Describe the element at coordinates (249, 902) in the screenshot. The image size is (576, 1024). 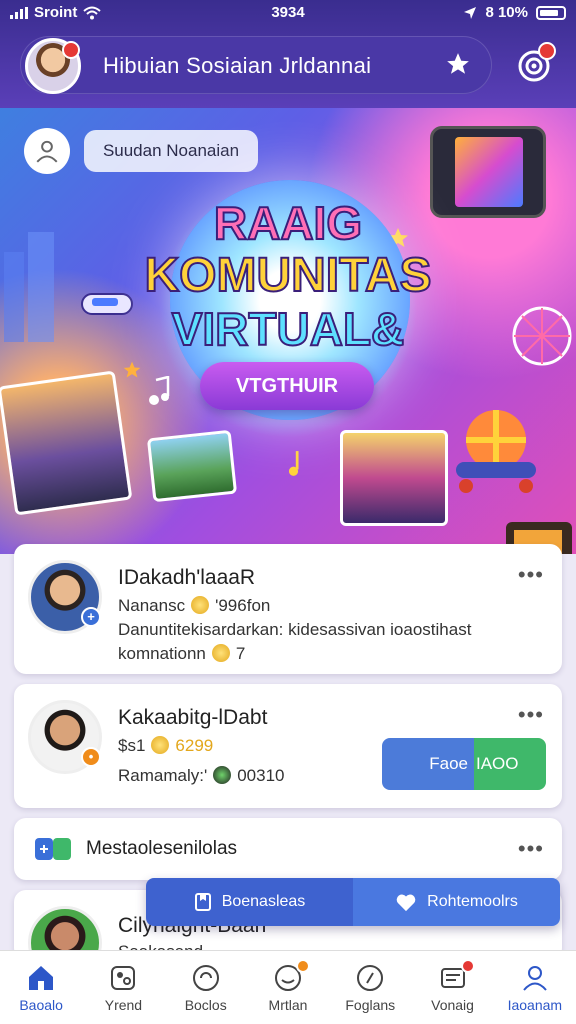
I see `bookmarks-button: Boenasleas` at that location.